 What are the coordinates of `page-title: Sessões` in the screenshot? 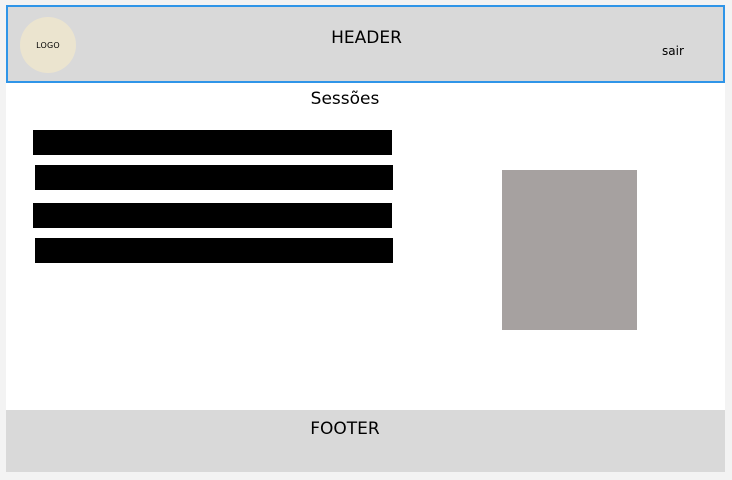 It's located at (345, 99).